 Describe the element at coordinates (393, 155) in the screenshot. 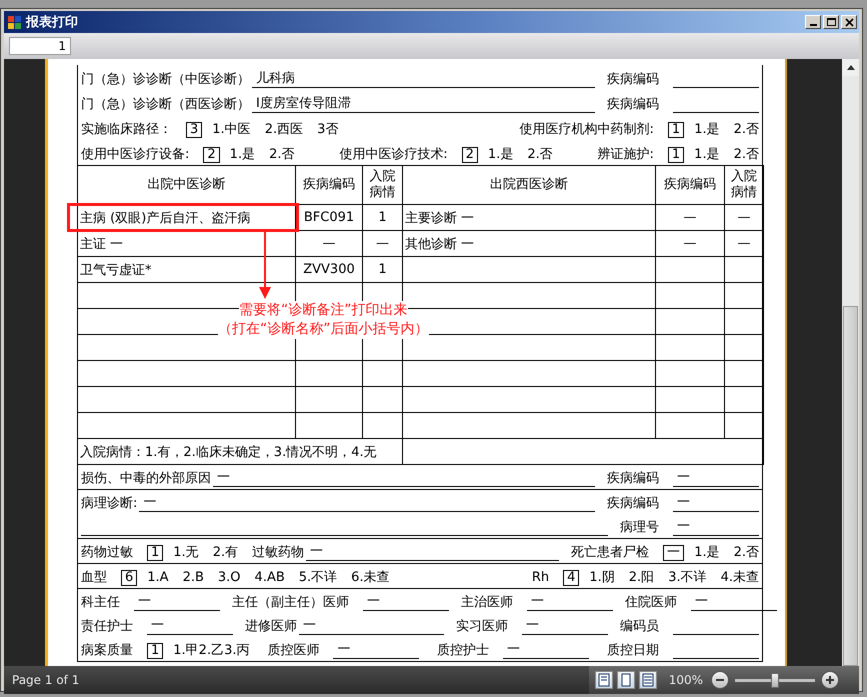

I see `field-label: 使用中医诊疗技术:` at that location.